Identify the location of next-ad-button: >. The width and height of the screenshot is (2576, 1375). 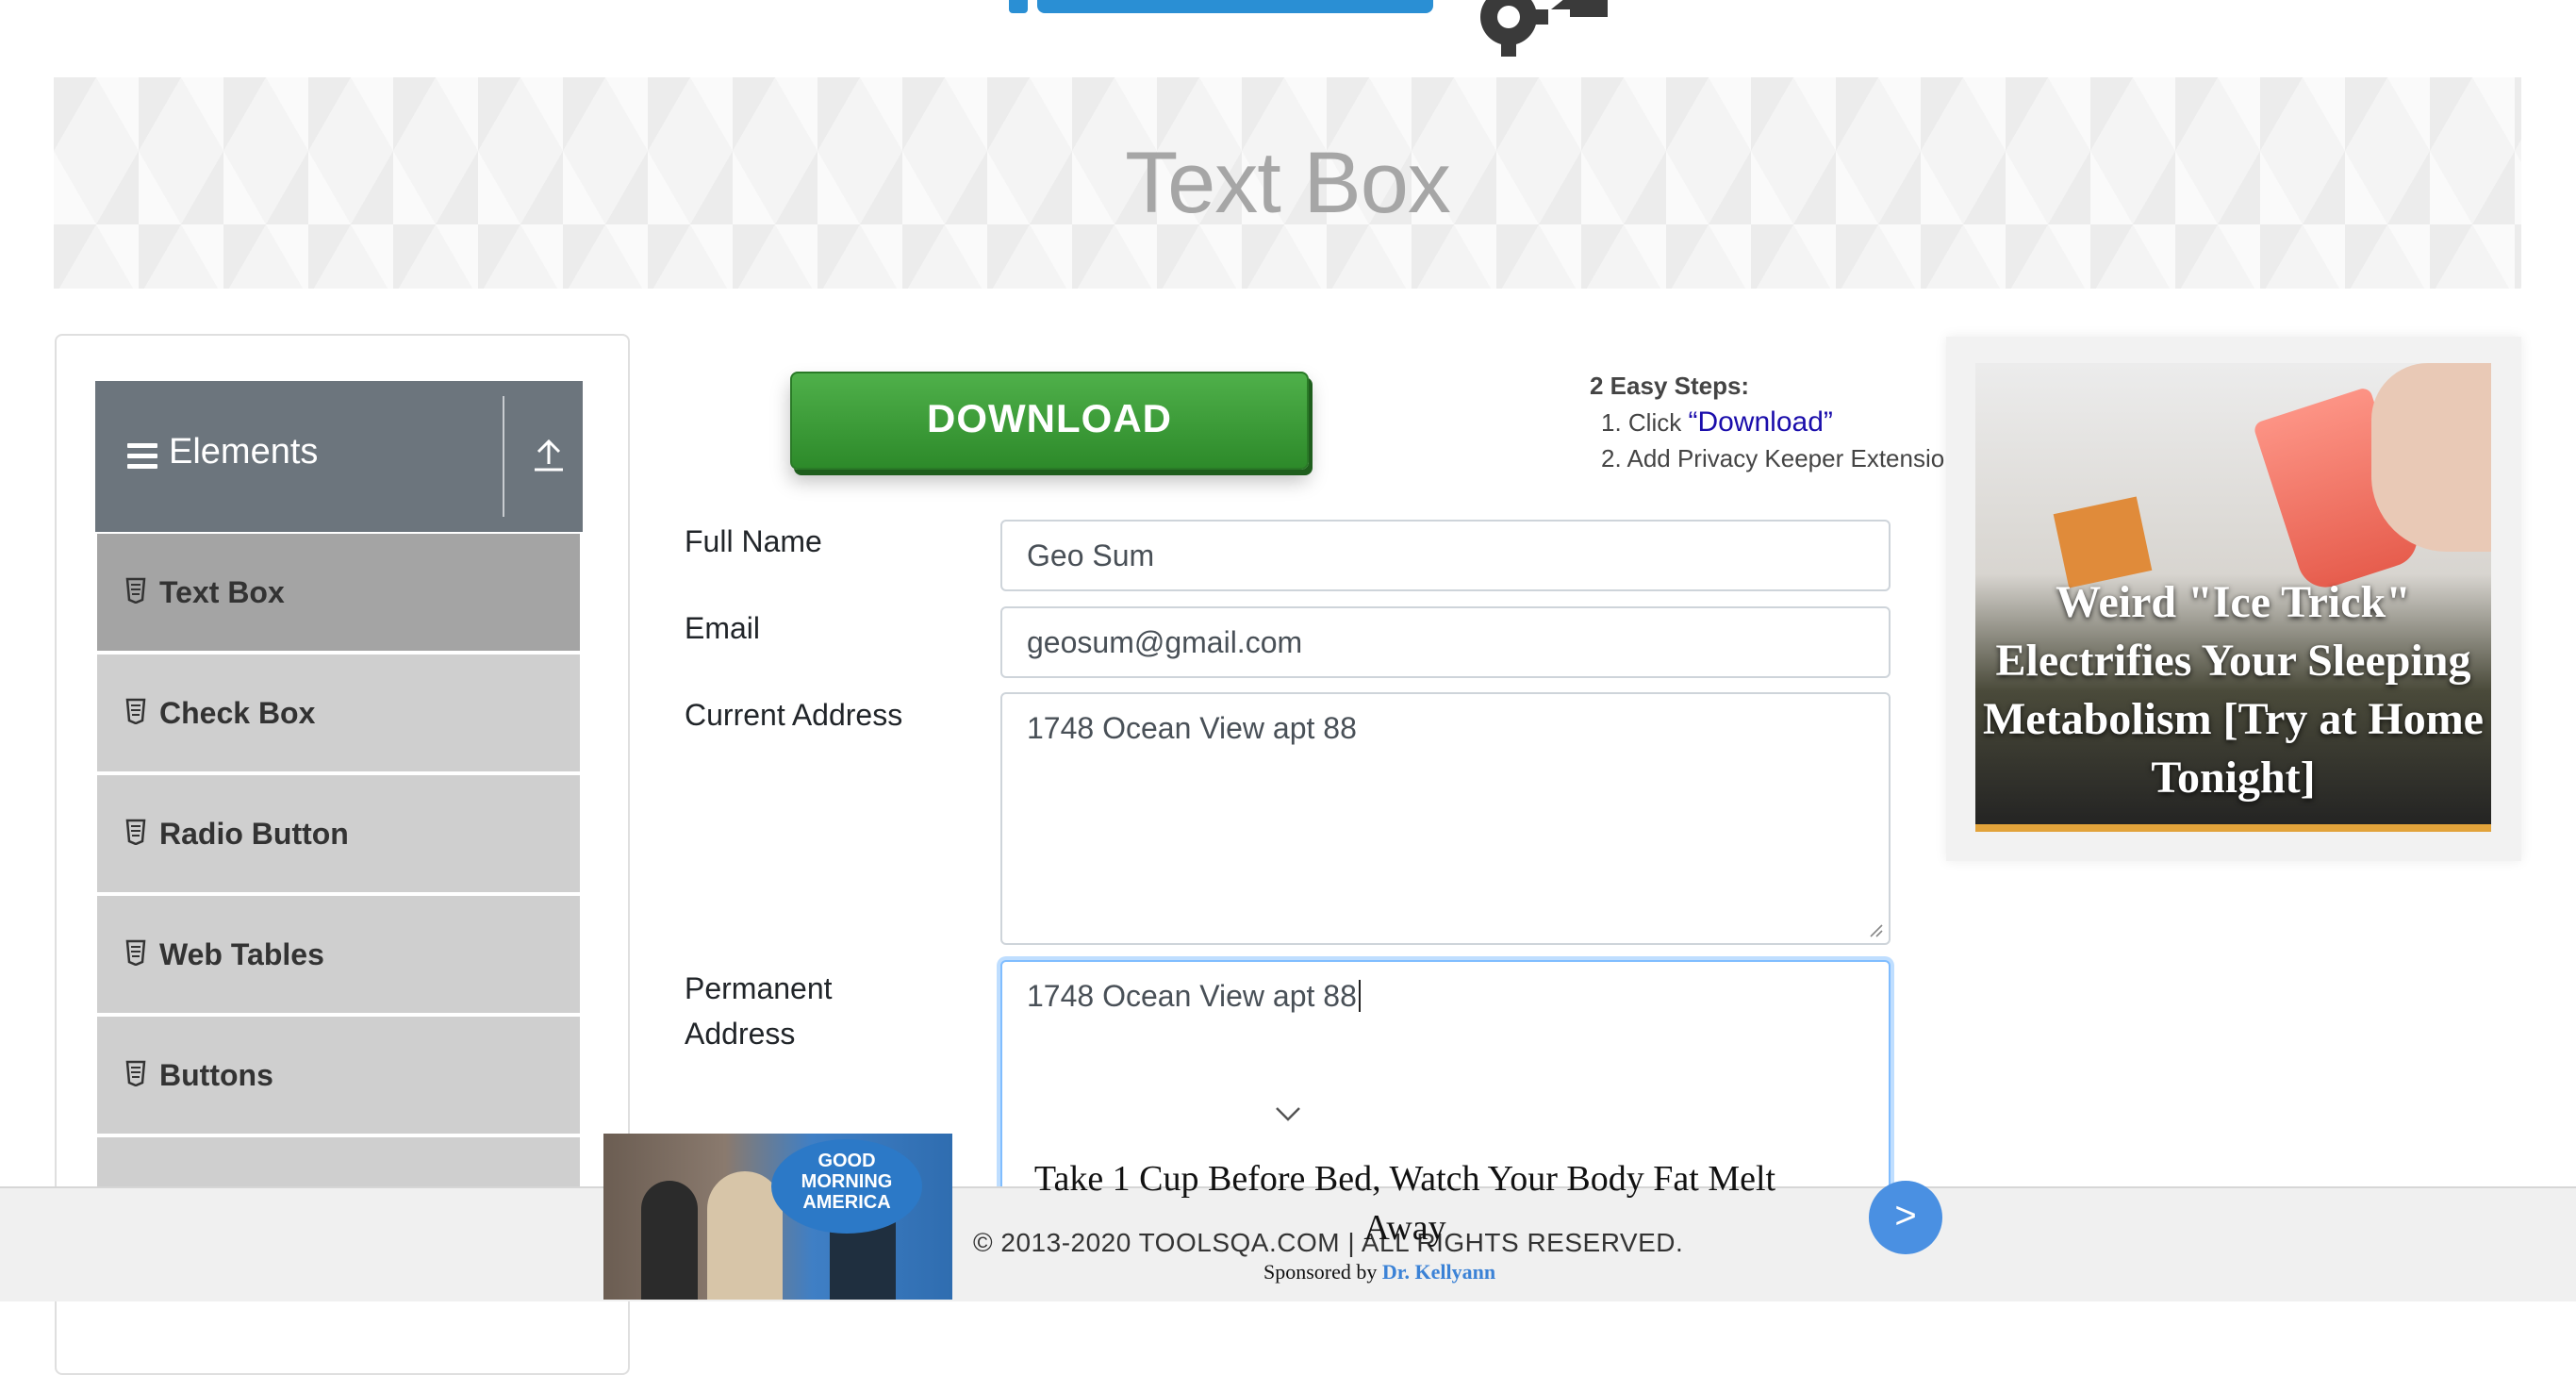
(1905, 1217).